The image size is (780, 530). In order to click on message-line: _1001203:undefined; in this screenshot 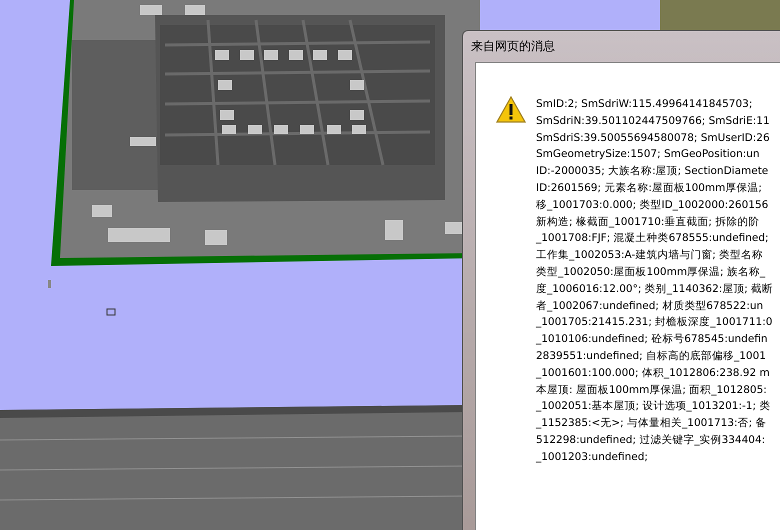, I will do `click(592, 457)`.